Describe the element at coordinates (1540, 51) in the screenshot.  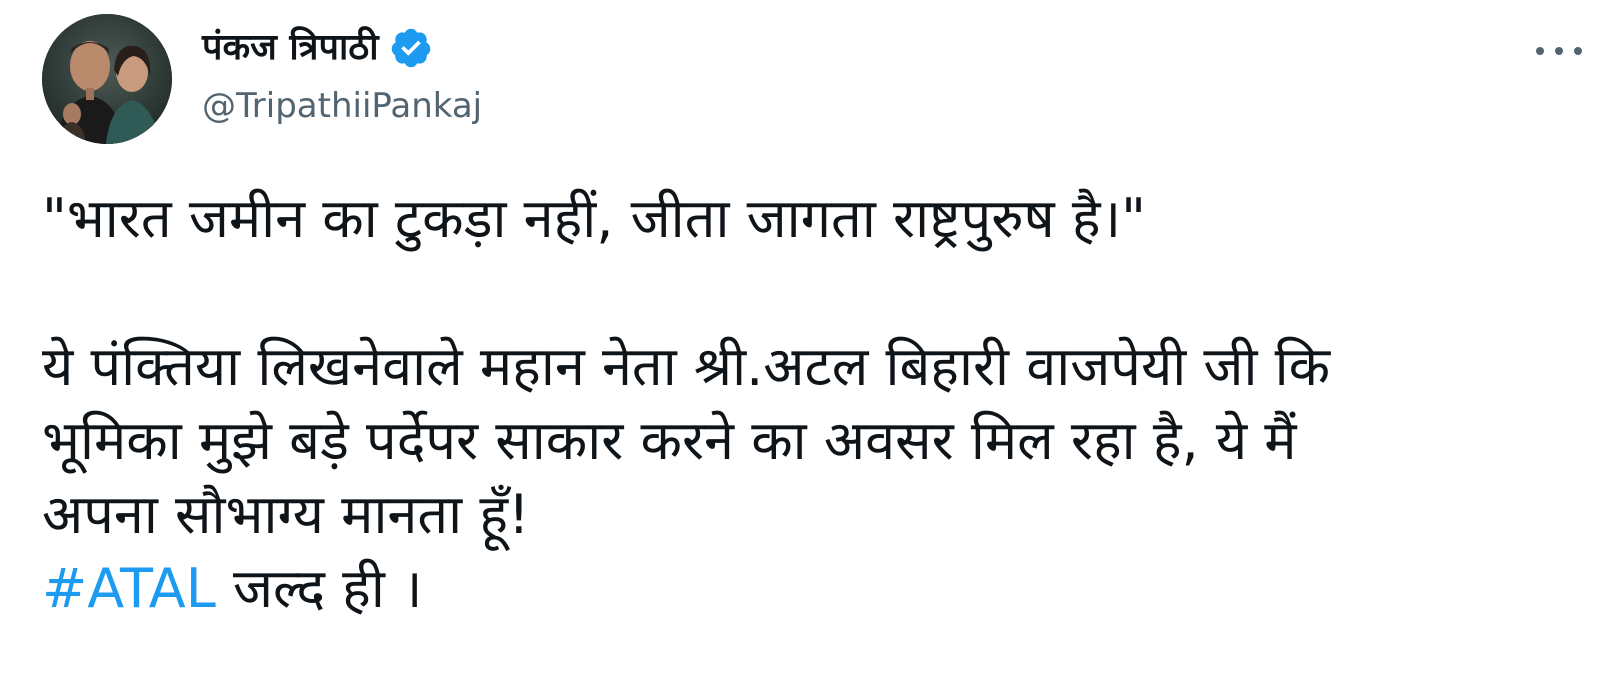
I see `more-horizontal-icon` at that location.